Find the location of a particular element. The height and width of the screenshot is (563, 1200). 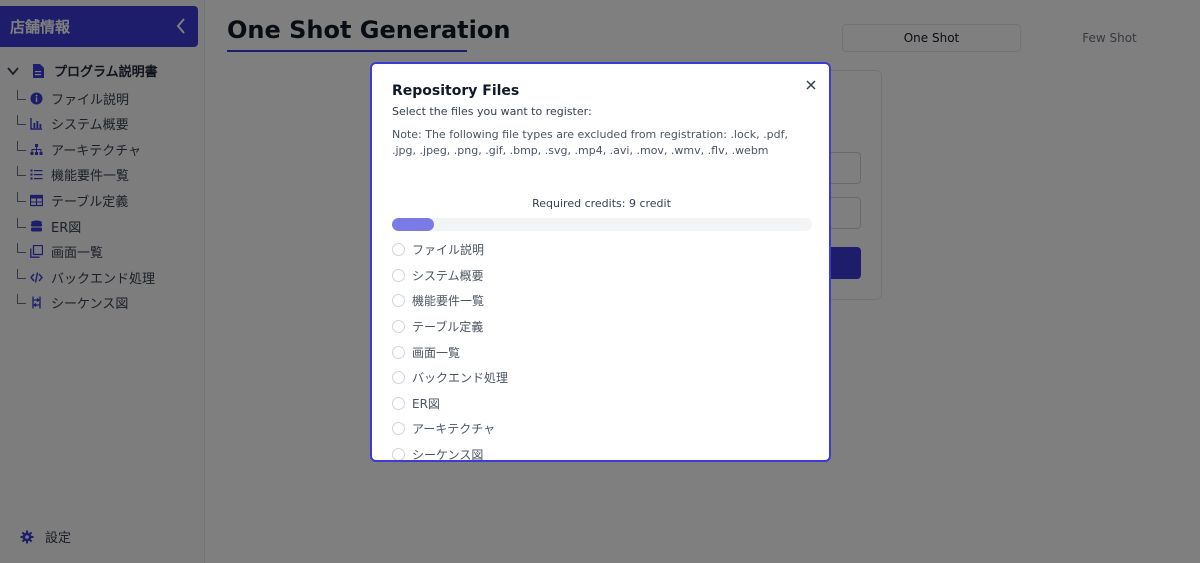

list-item: システム概要 is located at coordinates (602, 276).